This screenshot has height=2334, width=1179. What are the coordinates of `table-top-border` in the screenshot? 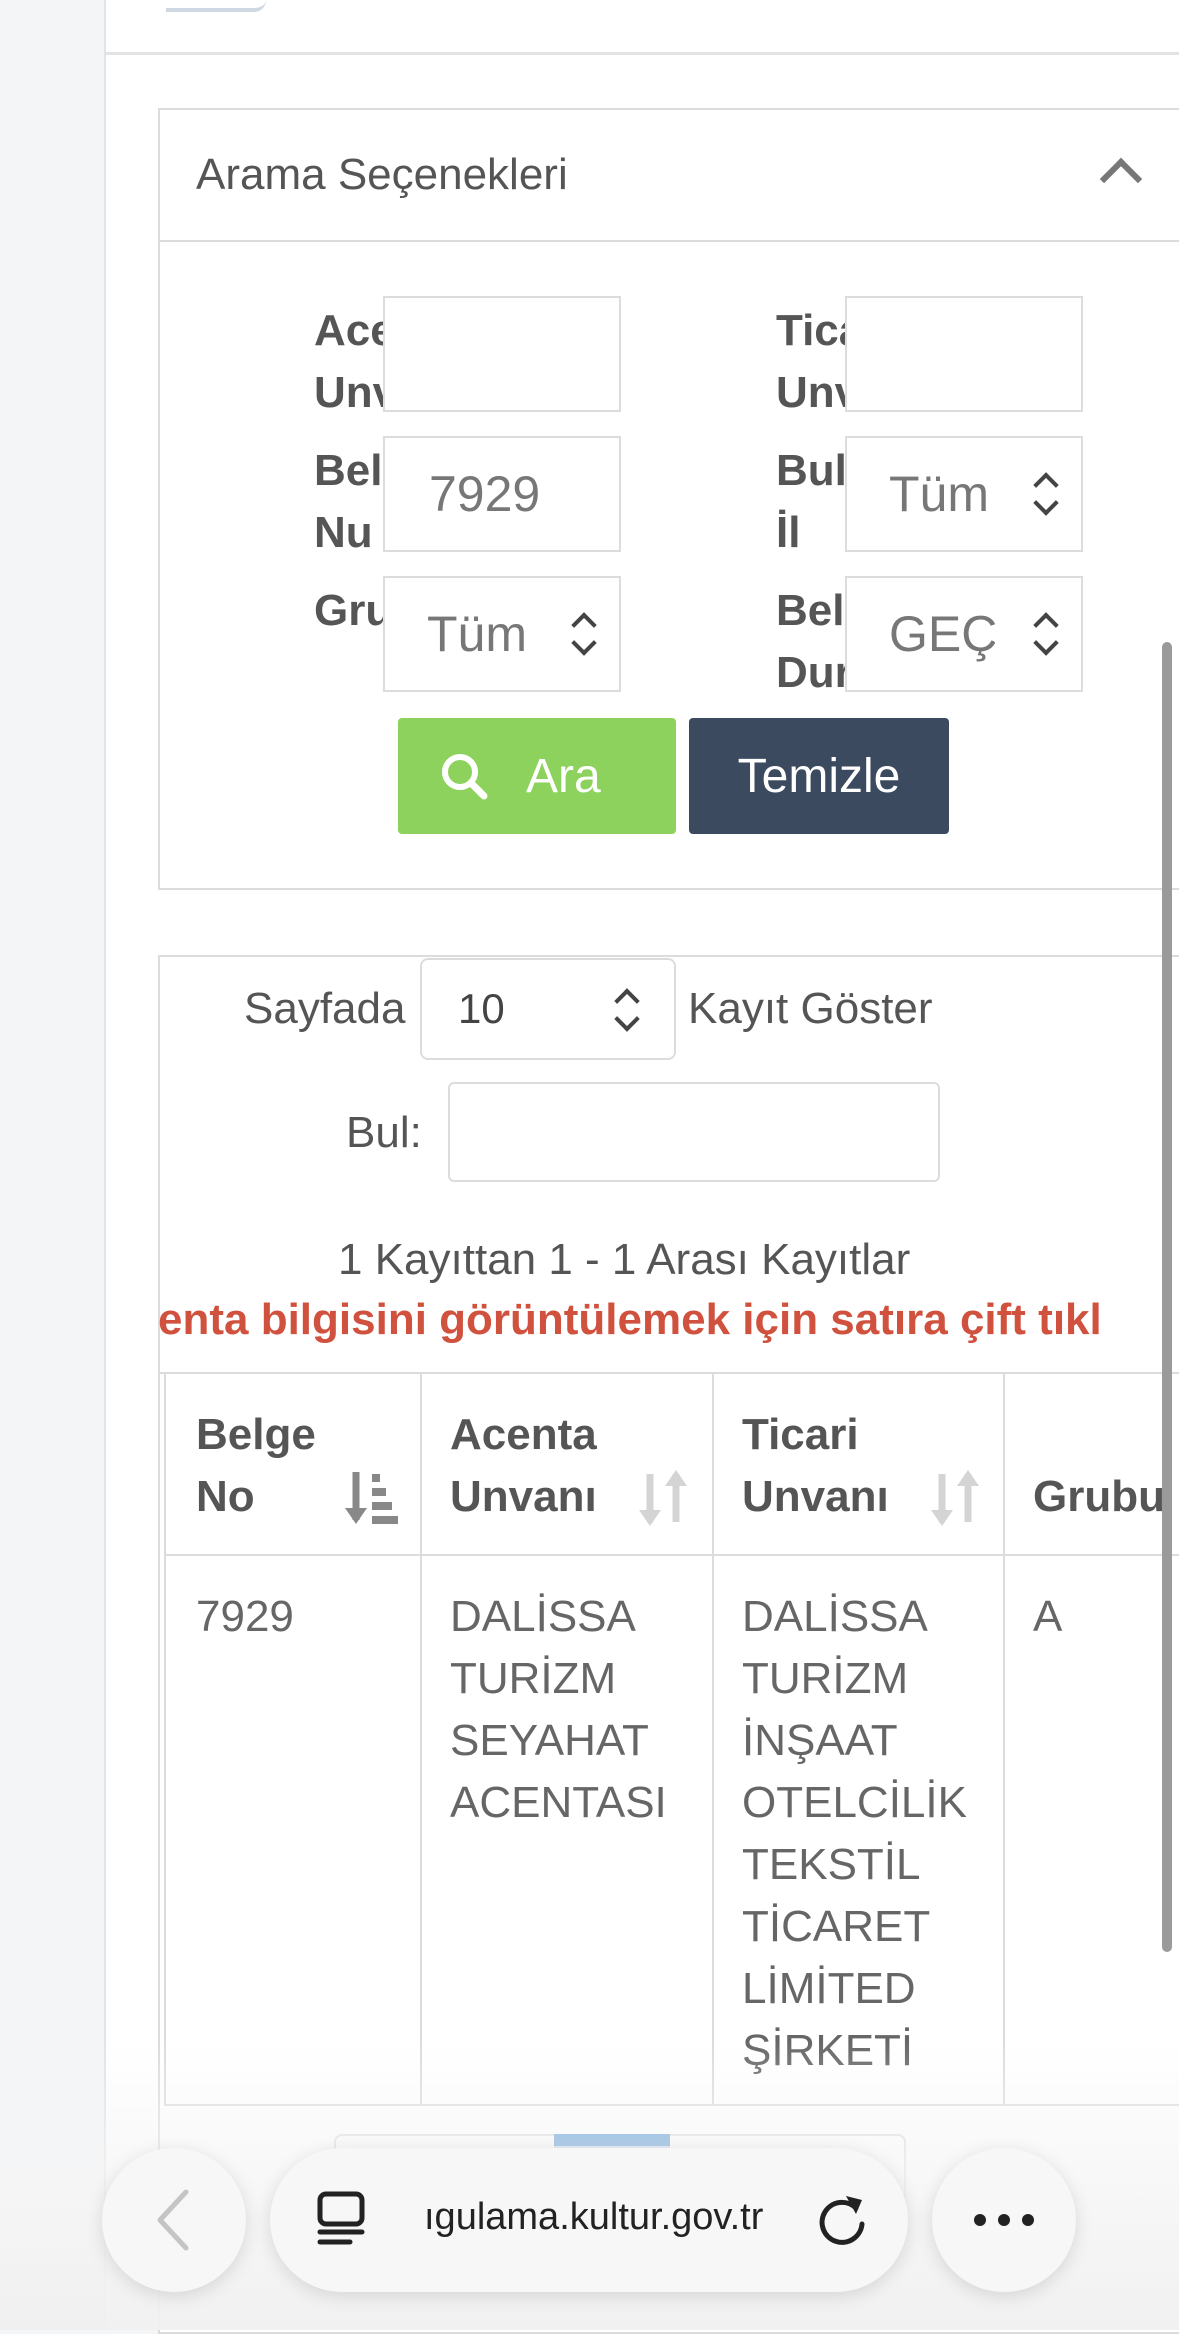 It's located at (668, 1373).